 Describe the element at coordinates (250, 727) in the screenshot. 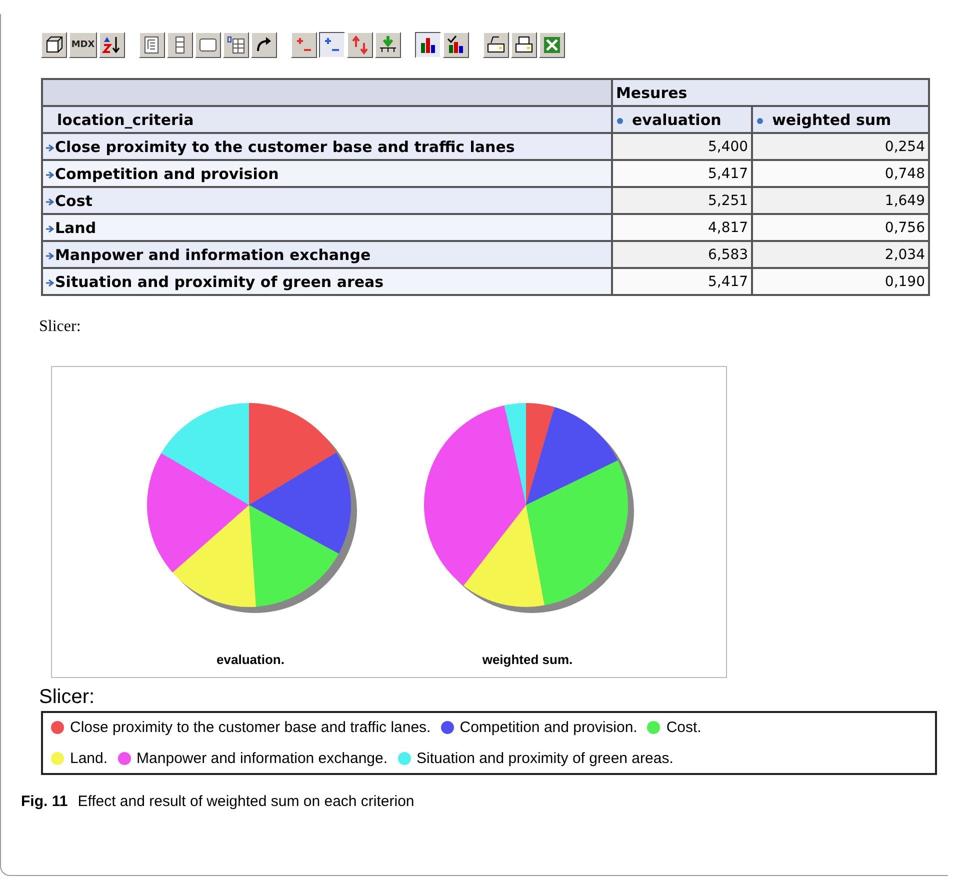

I see `legend-label: Close proximity to the customer base and traffic lanes.` at that location.